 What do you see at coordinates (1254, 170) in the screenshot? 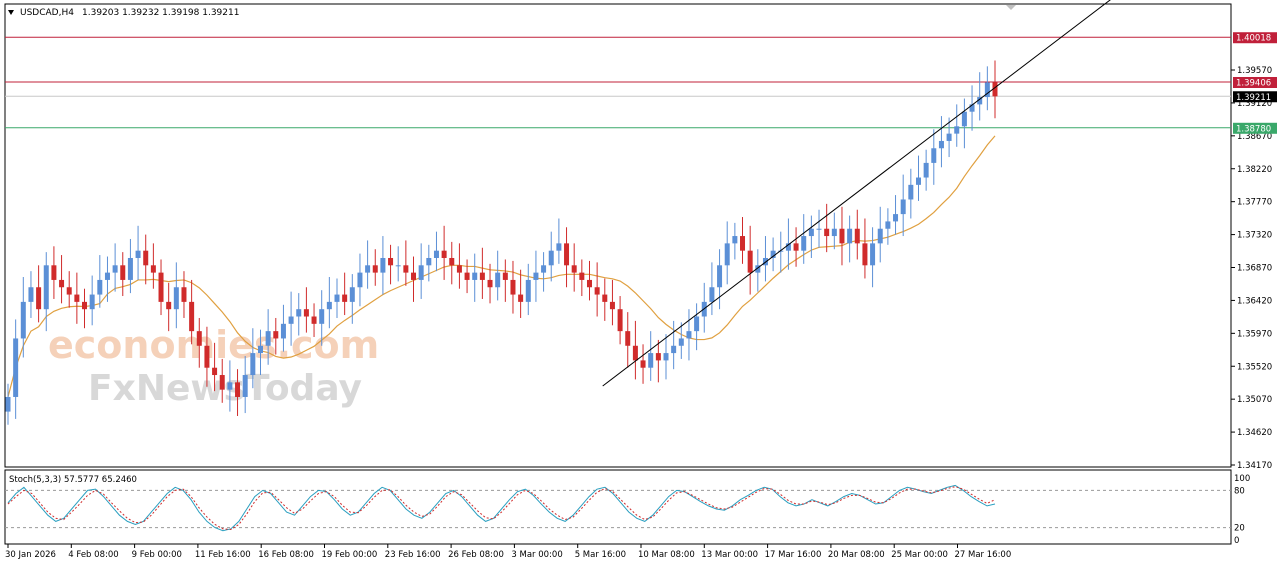
I see `price-tick-label: 1.38220` at bounding box center [1254, 170].